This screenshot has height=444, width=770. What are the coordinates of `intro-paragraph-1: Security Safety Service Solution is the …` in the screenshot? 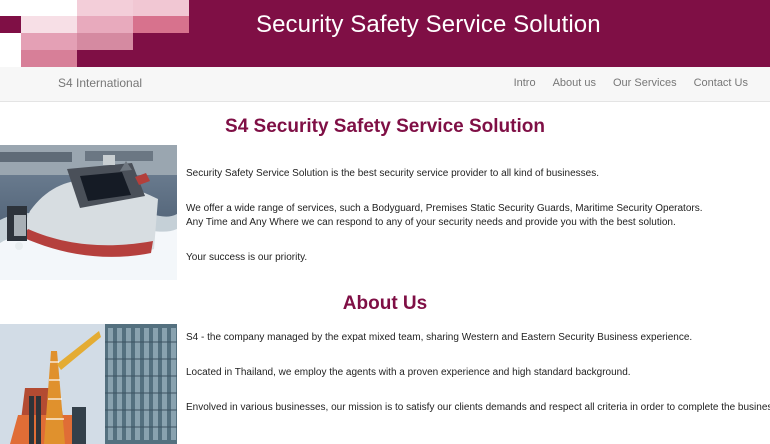 It's located at (392, 173).